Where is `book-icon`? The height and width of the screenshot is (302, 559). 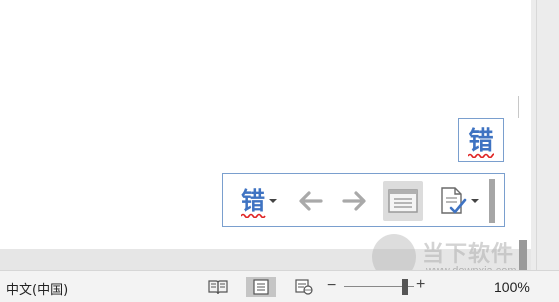
book-icon is located at coordinates (218, 287).